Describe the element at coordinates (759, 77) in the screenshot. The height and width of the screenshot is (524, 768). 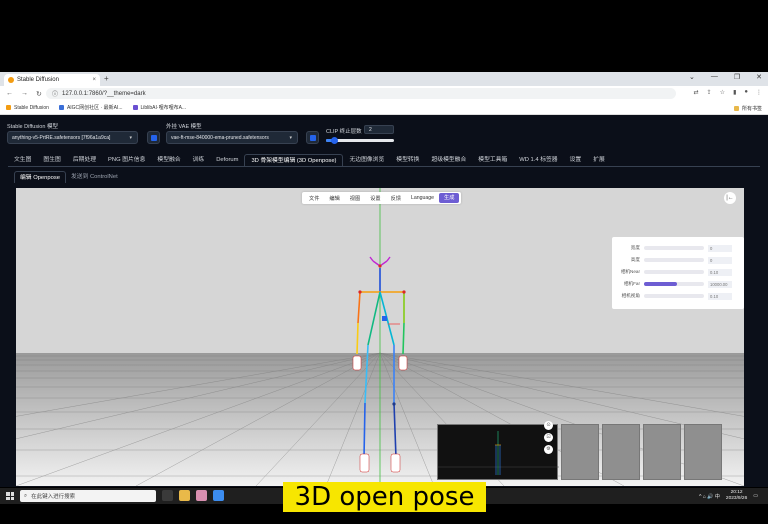
I see `close-window-button: ✕` at that location.